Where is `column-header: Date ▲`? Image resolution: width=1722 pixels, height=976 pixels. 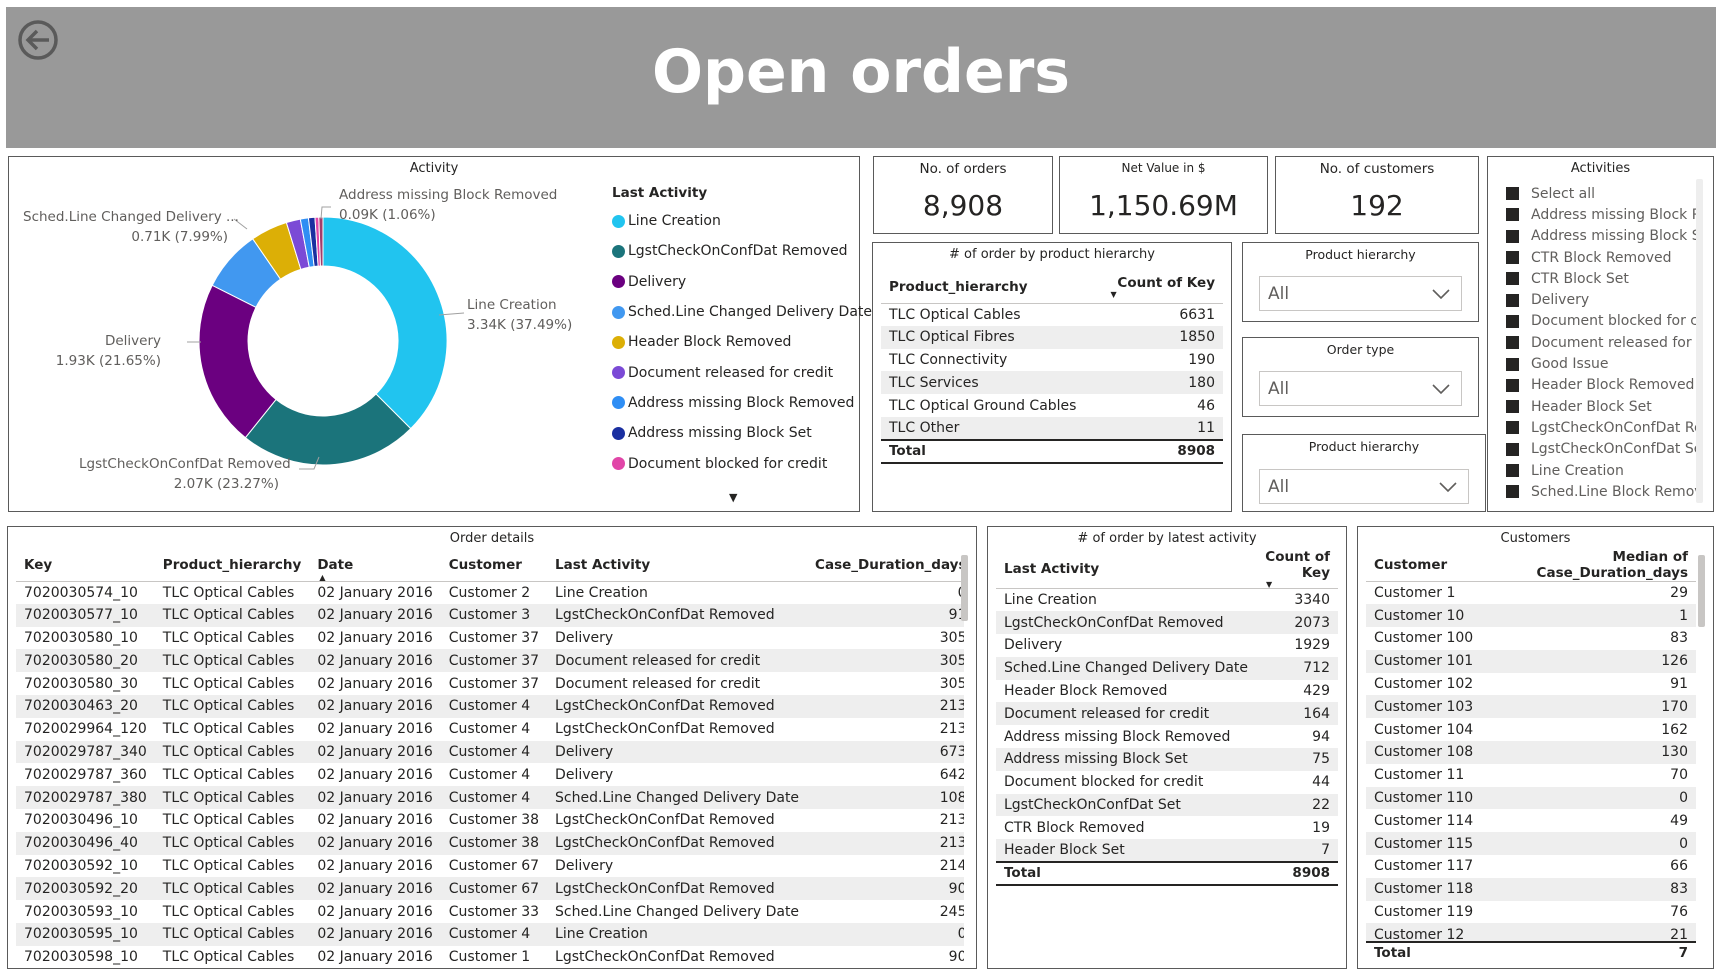 column-header: Date ▲ is located at coordinates (374, 565).